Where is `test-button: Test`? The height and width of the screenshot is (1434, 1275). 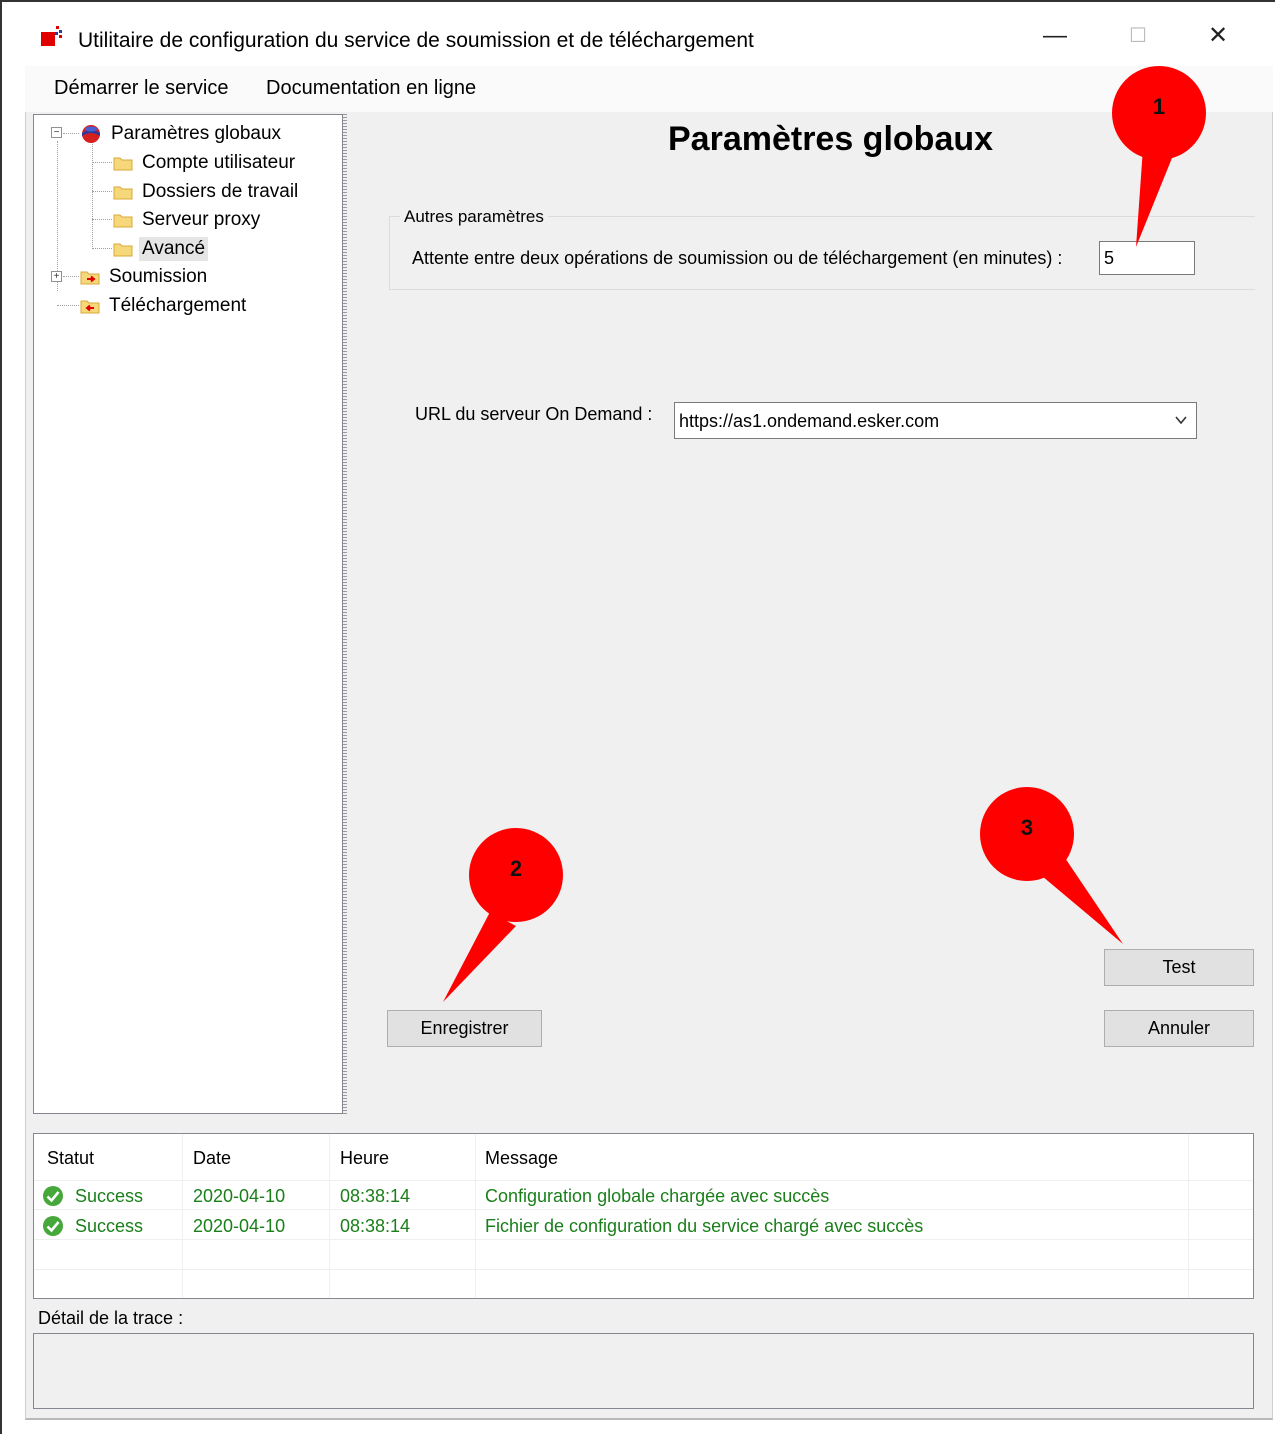 test-button: Test is located at coordinates (1179, 967).